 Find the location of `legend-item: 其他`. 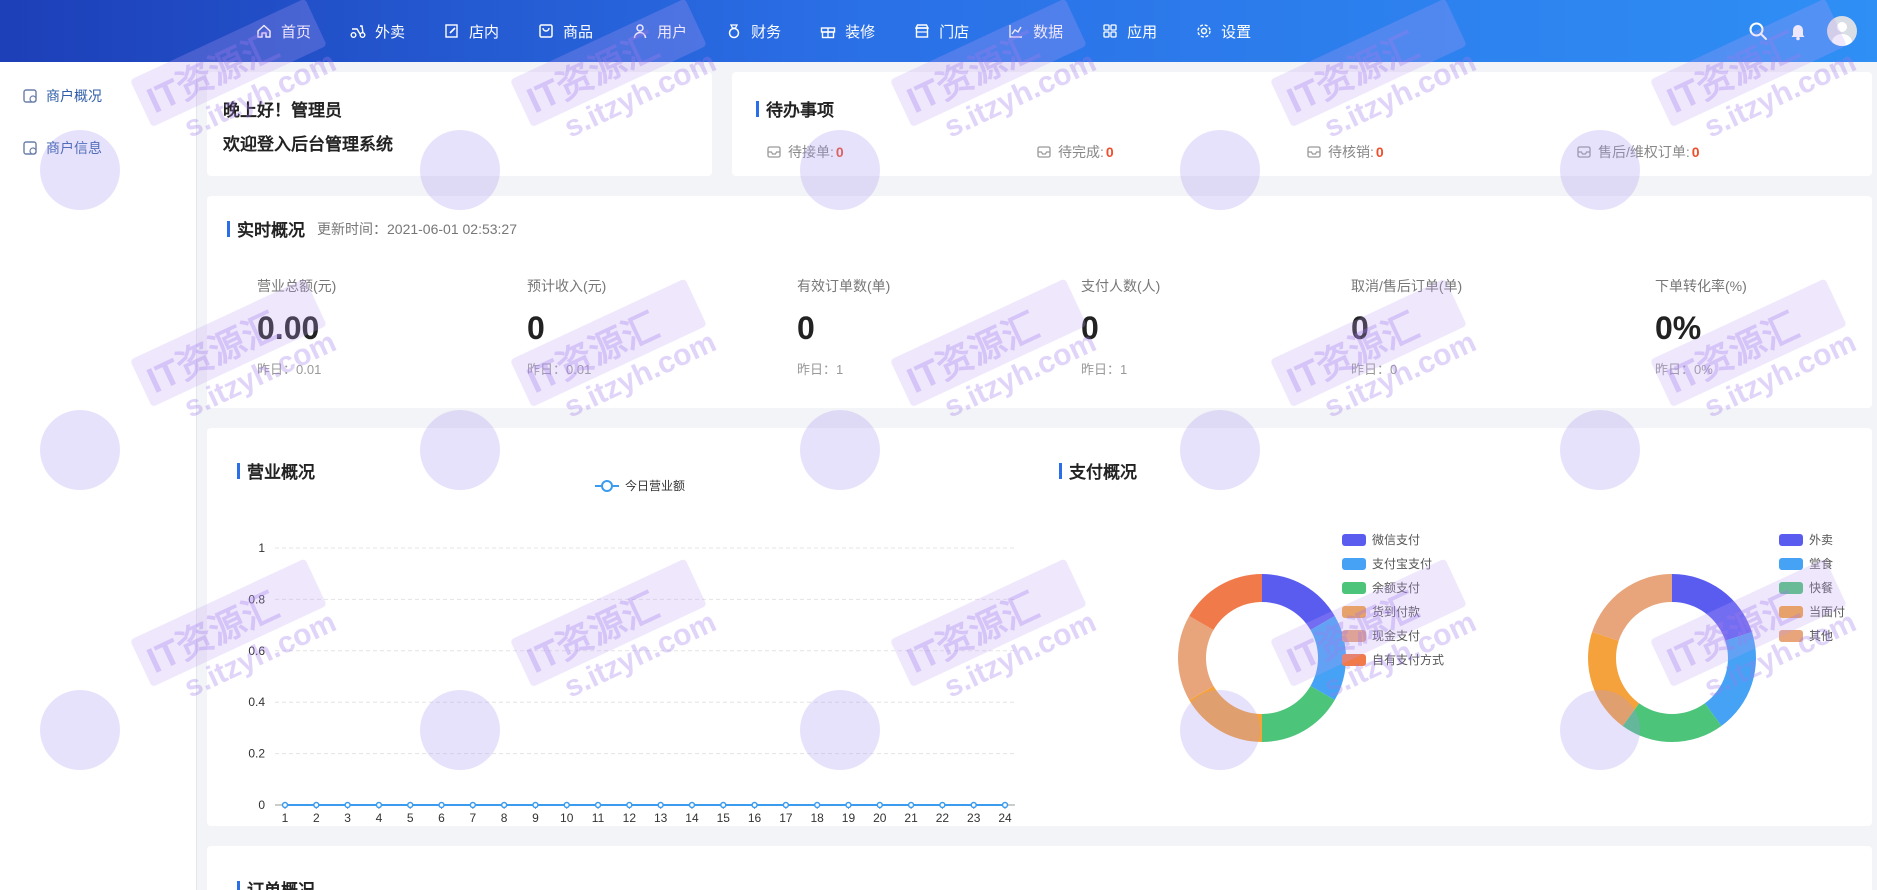

legend-item: 其他 is located at coordinates (1806, 635).